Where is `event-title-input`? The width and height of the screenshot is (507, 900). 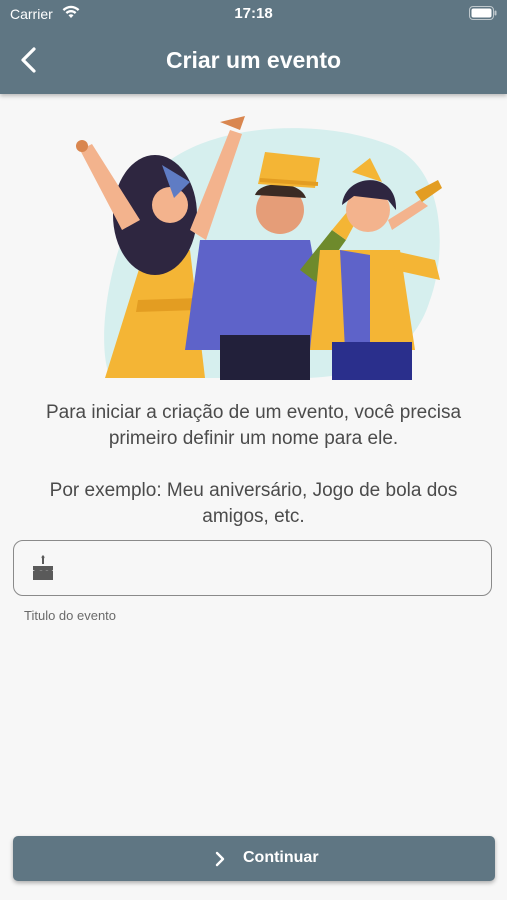 event-title-input is located at coordinates (275, 569).